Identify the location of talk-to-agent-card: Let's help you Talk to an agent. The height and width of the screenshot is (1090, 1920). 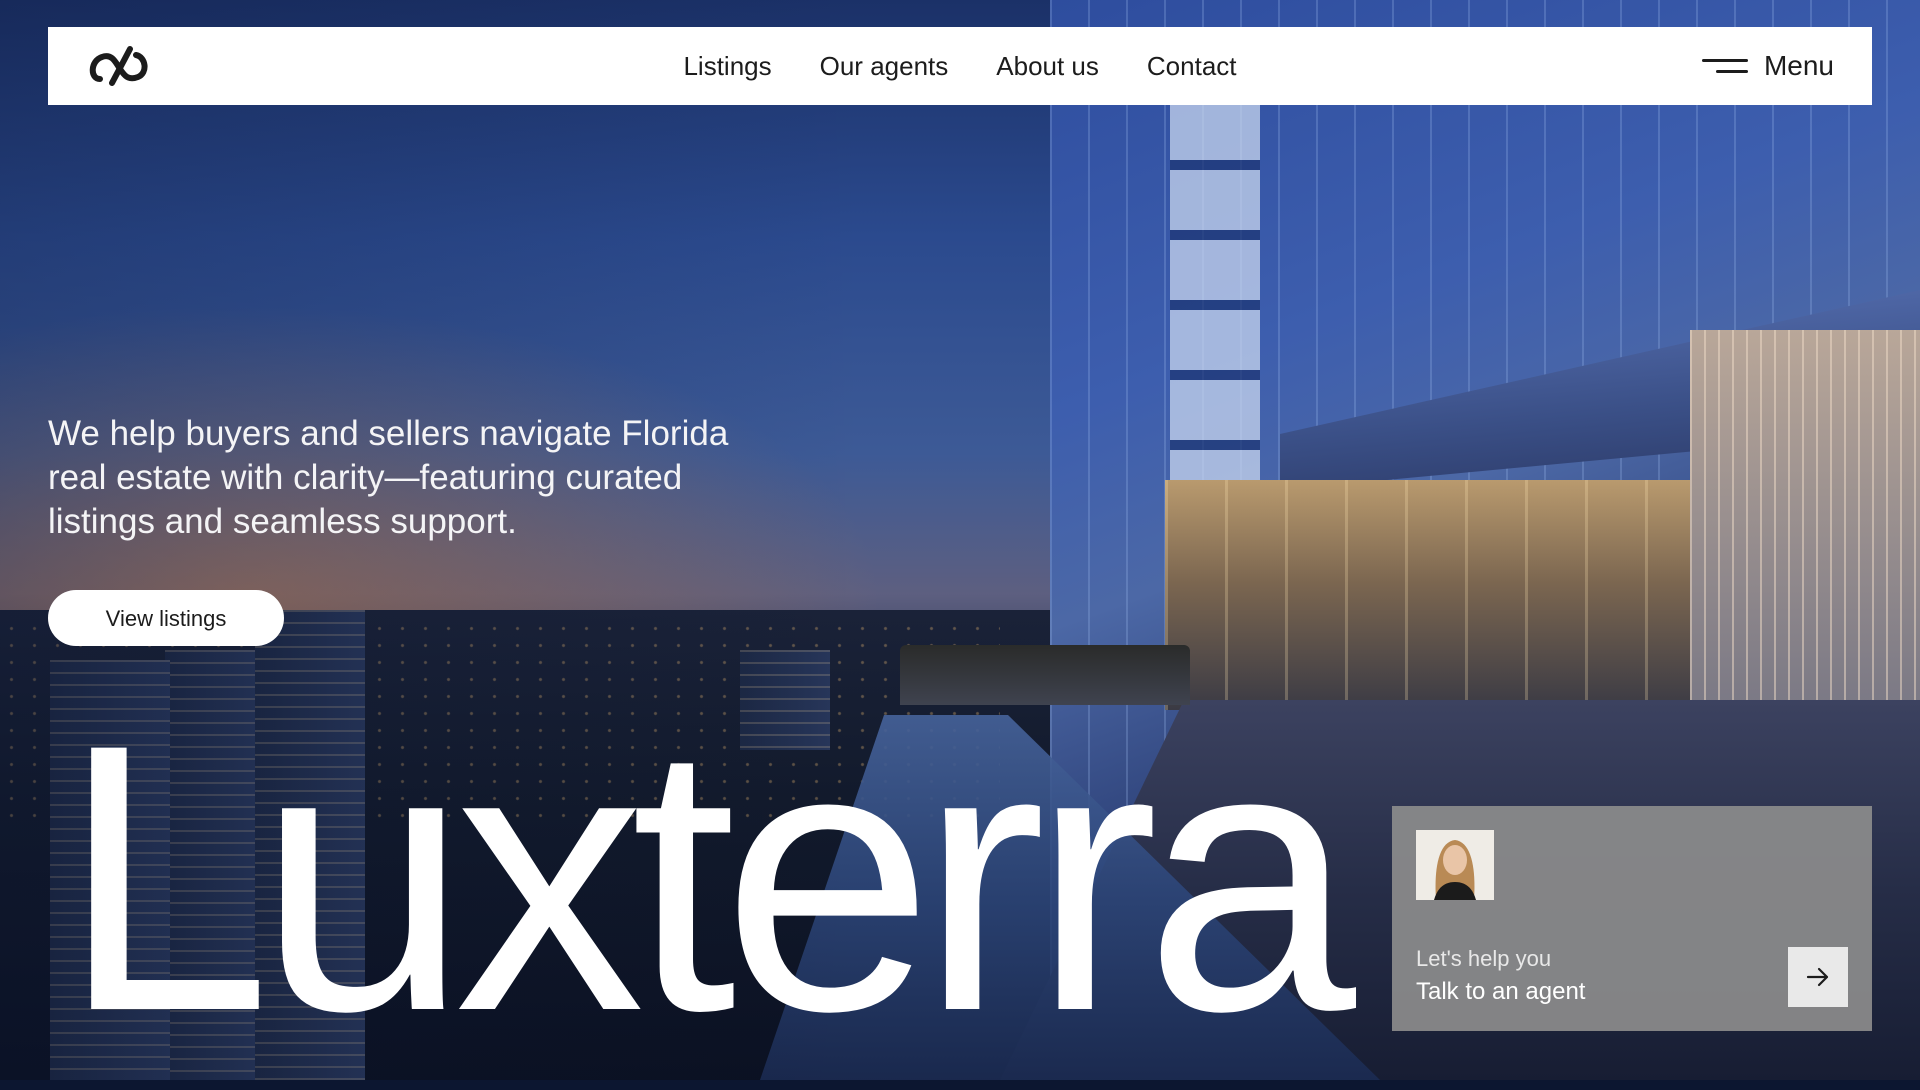
(1632, 918).